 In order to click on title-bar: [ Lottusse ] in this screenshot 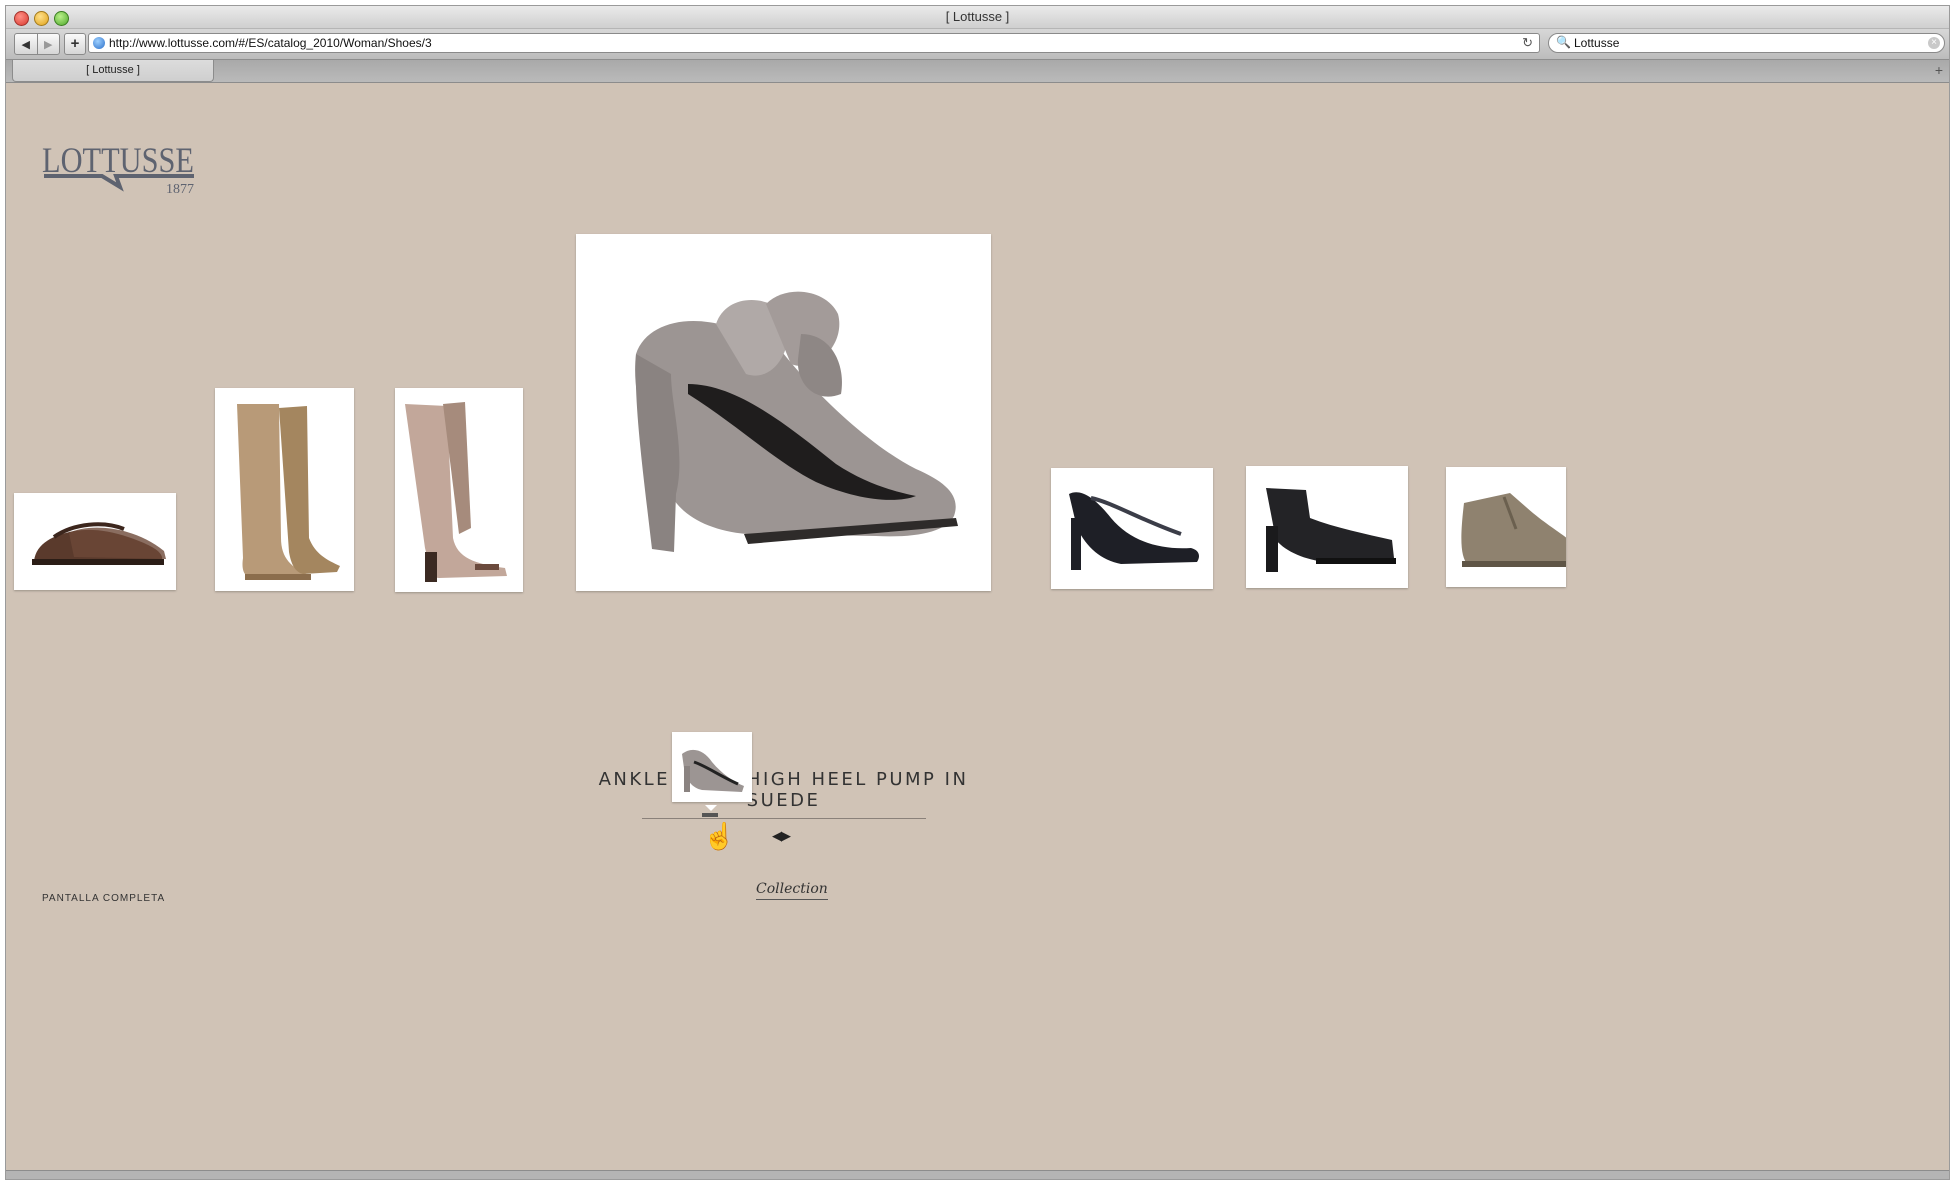, I will do `click(977, 17)`.